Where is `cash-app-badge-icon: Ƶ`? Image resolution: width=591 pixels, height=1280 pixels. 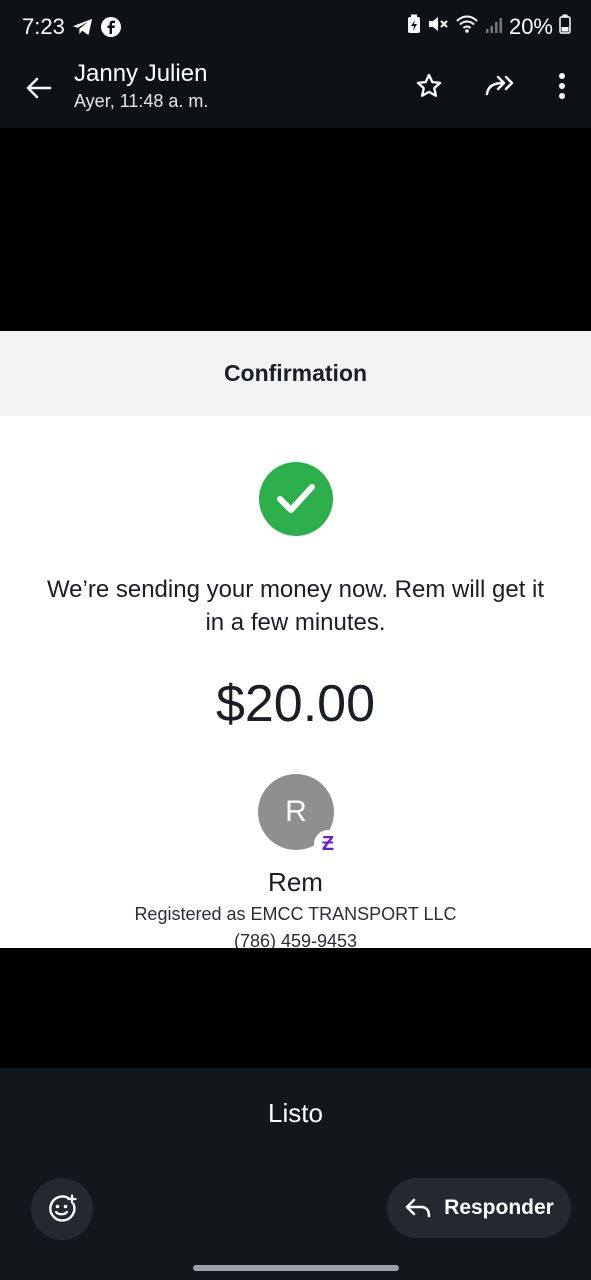 cash-app-badge-icon: Ƶ is located at coordinates (328, 844).